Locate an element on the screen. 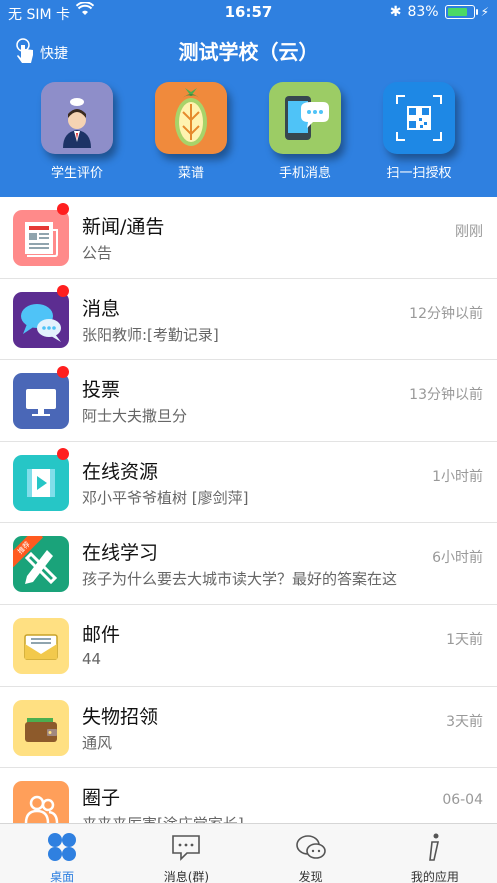 The width and height of the screenshot is (497, 883). qr-scan-icon is located at coordinates (419, 118).